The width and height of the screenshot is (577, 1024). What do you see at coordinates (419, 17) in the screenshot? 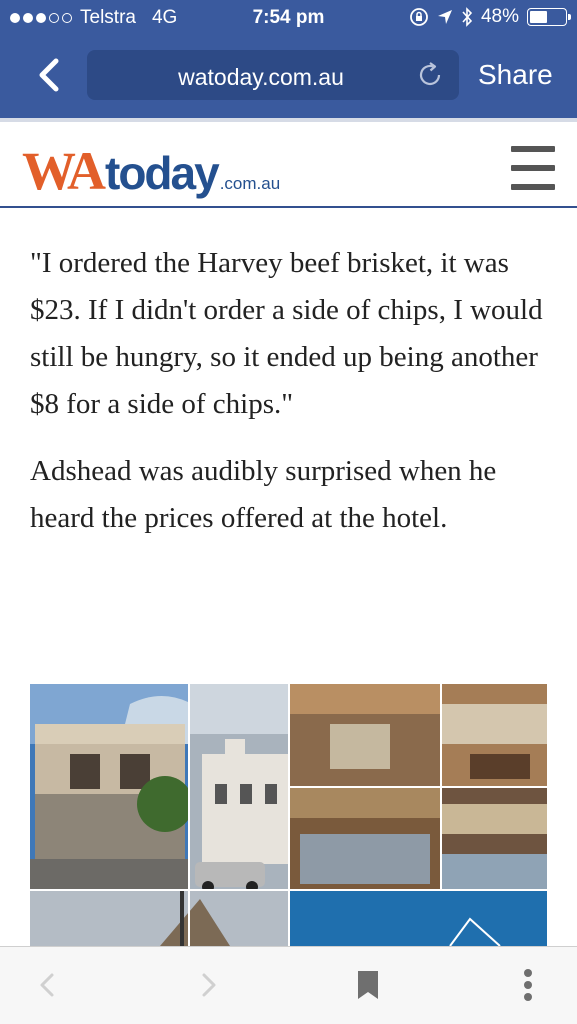
I see `rotation-lock-icon` at bounding box center [419, 17].